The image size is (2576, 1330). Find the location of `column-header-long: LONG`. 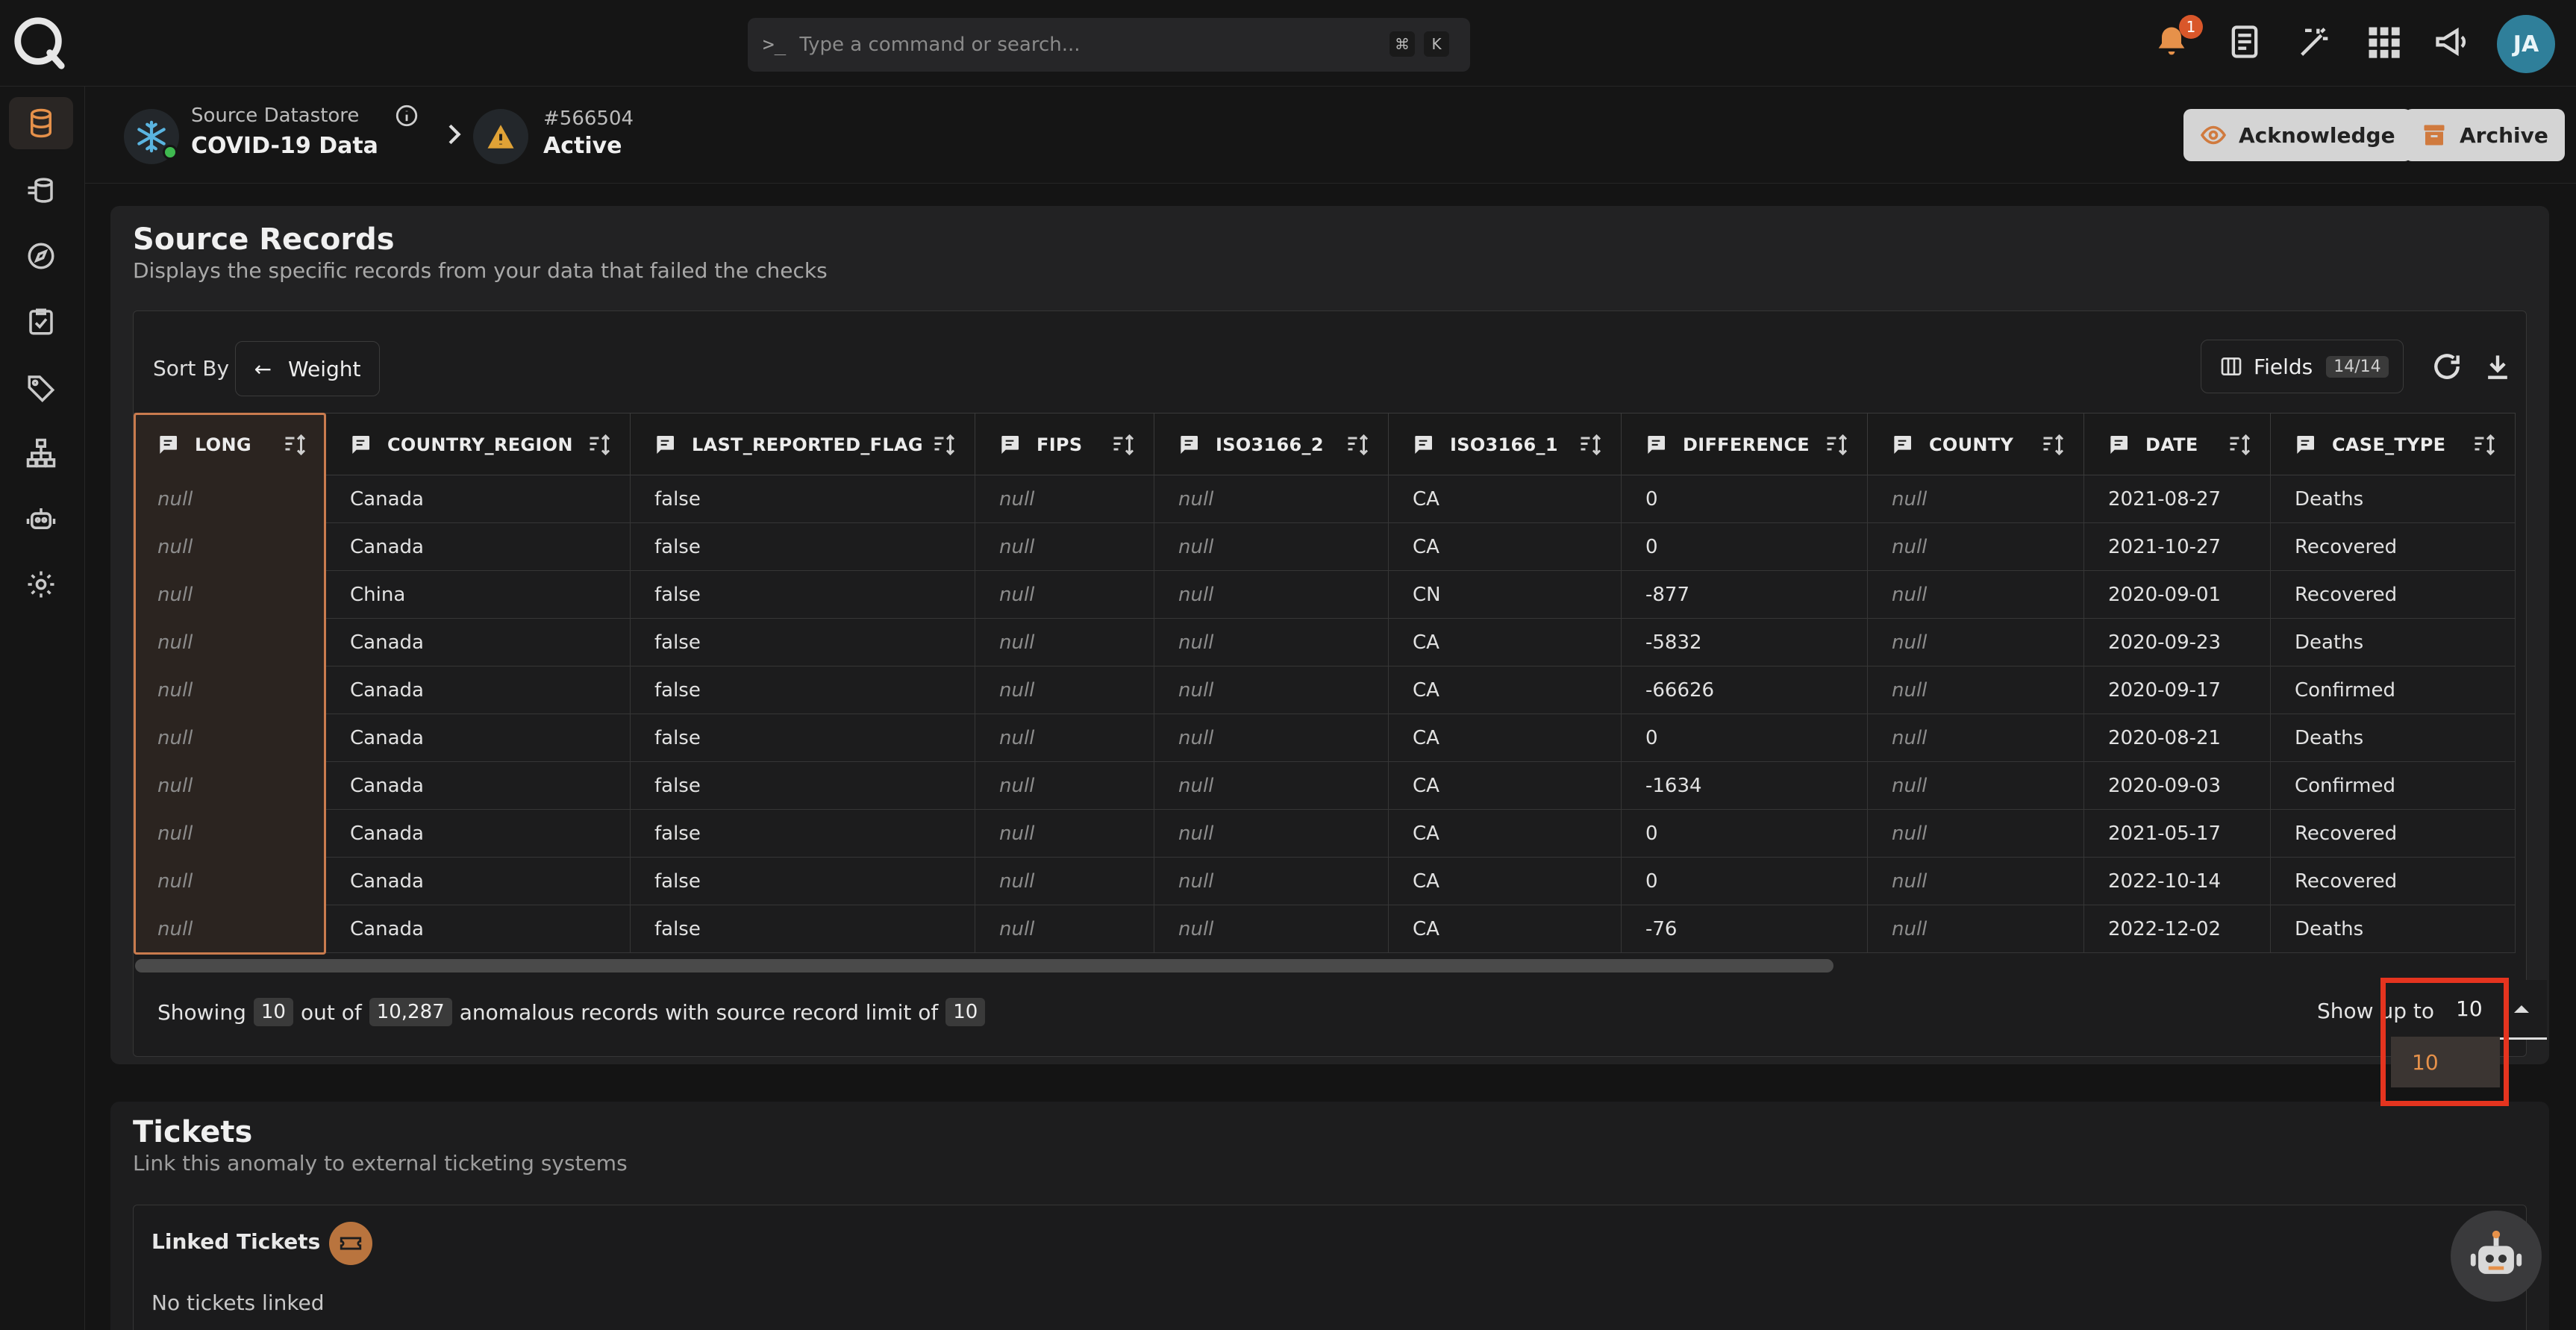

column-header-long: LONG is located at coordinates (230, 444).